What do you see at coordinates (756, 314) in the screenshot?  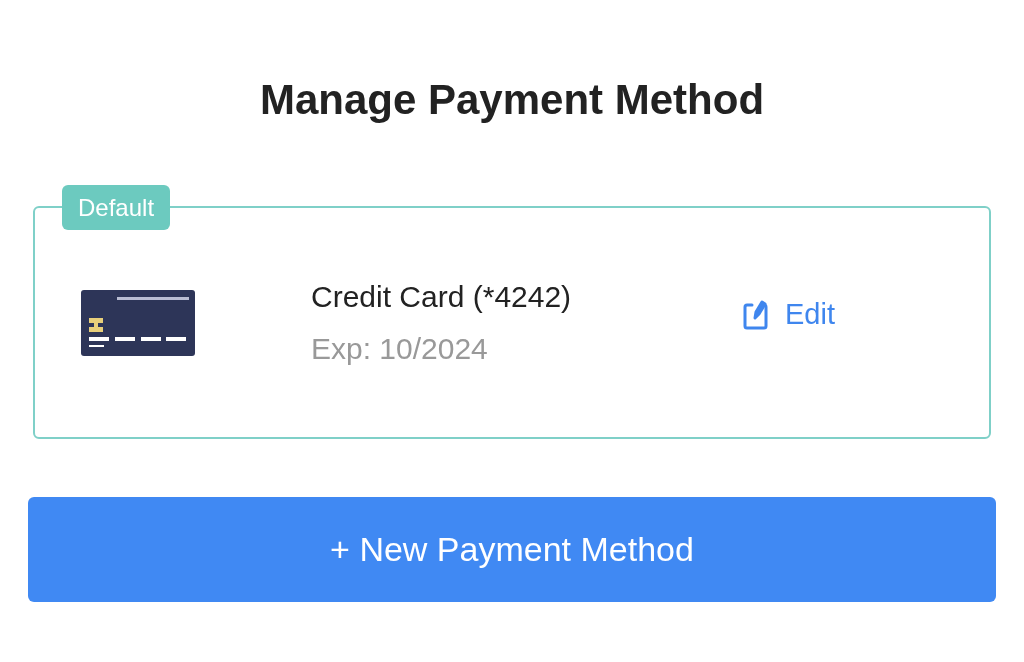 I see `edit-icon` at bounding box center [756, 314].